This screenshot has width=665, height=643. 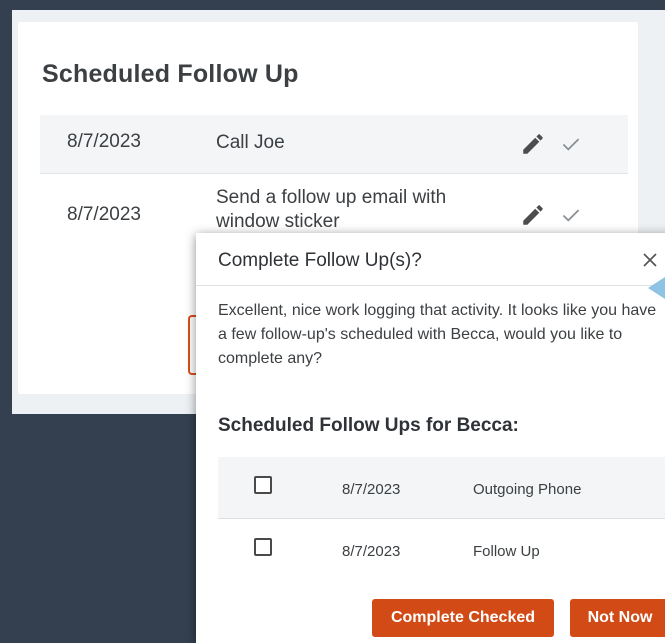 I want to click on dialog-title: Complete Follow Up(s)?, so click(x=320, y=260).